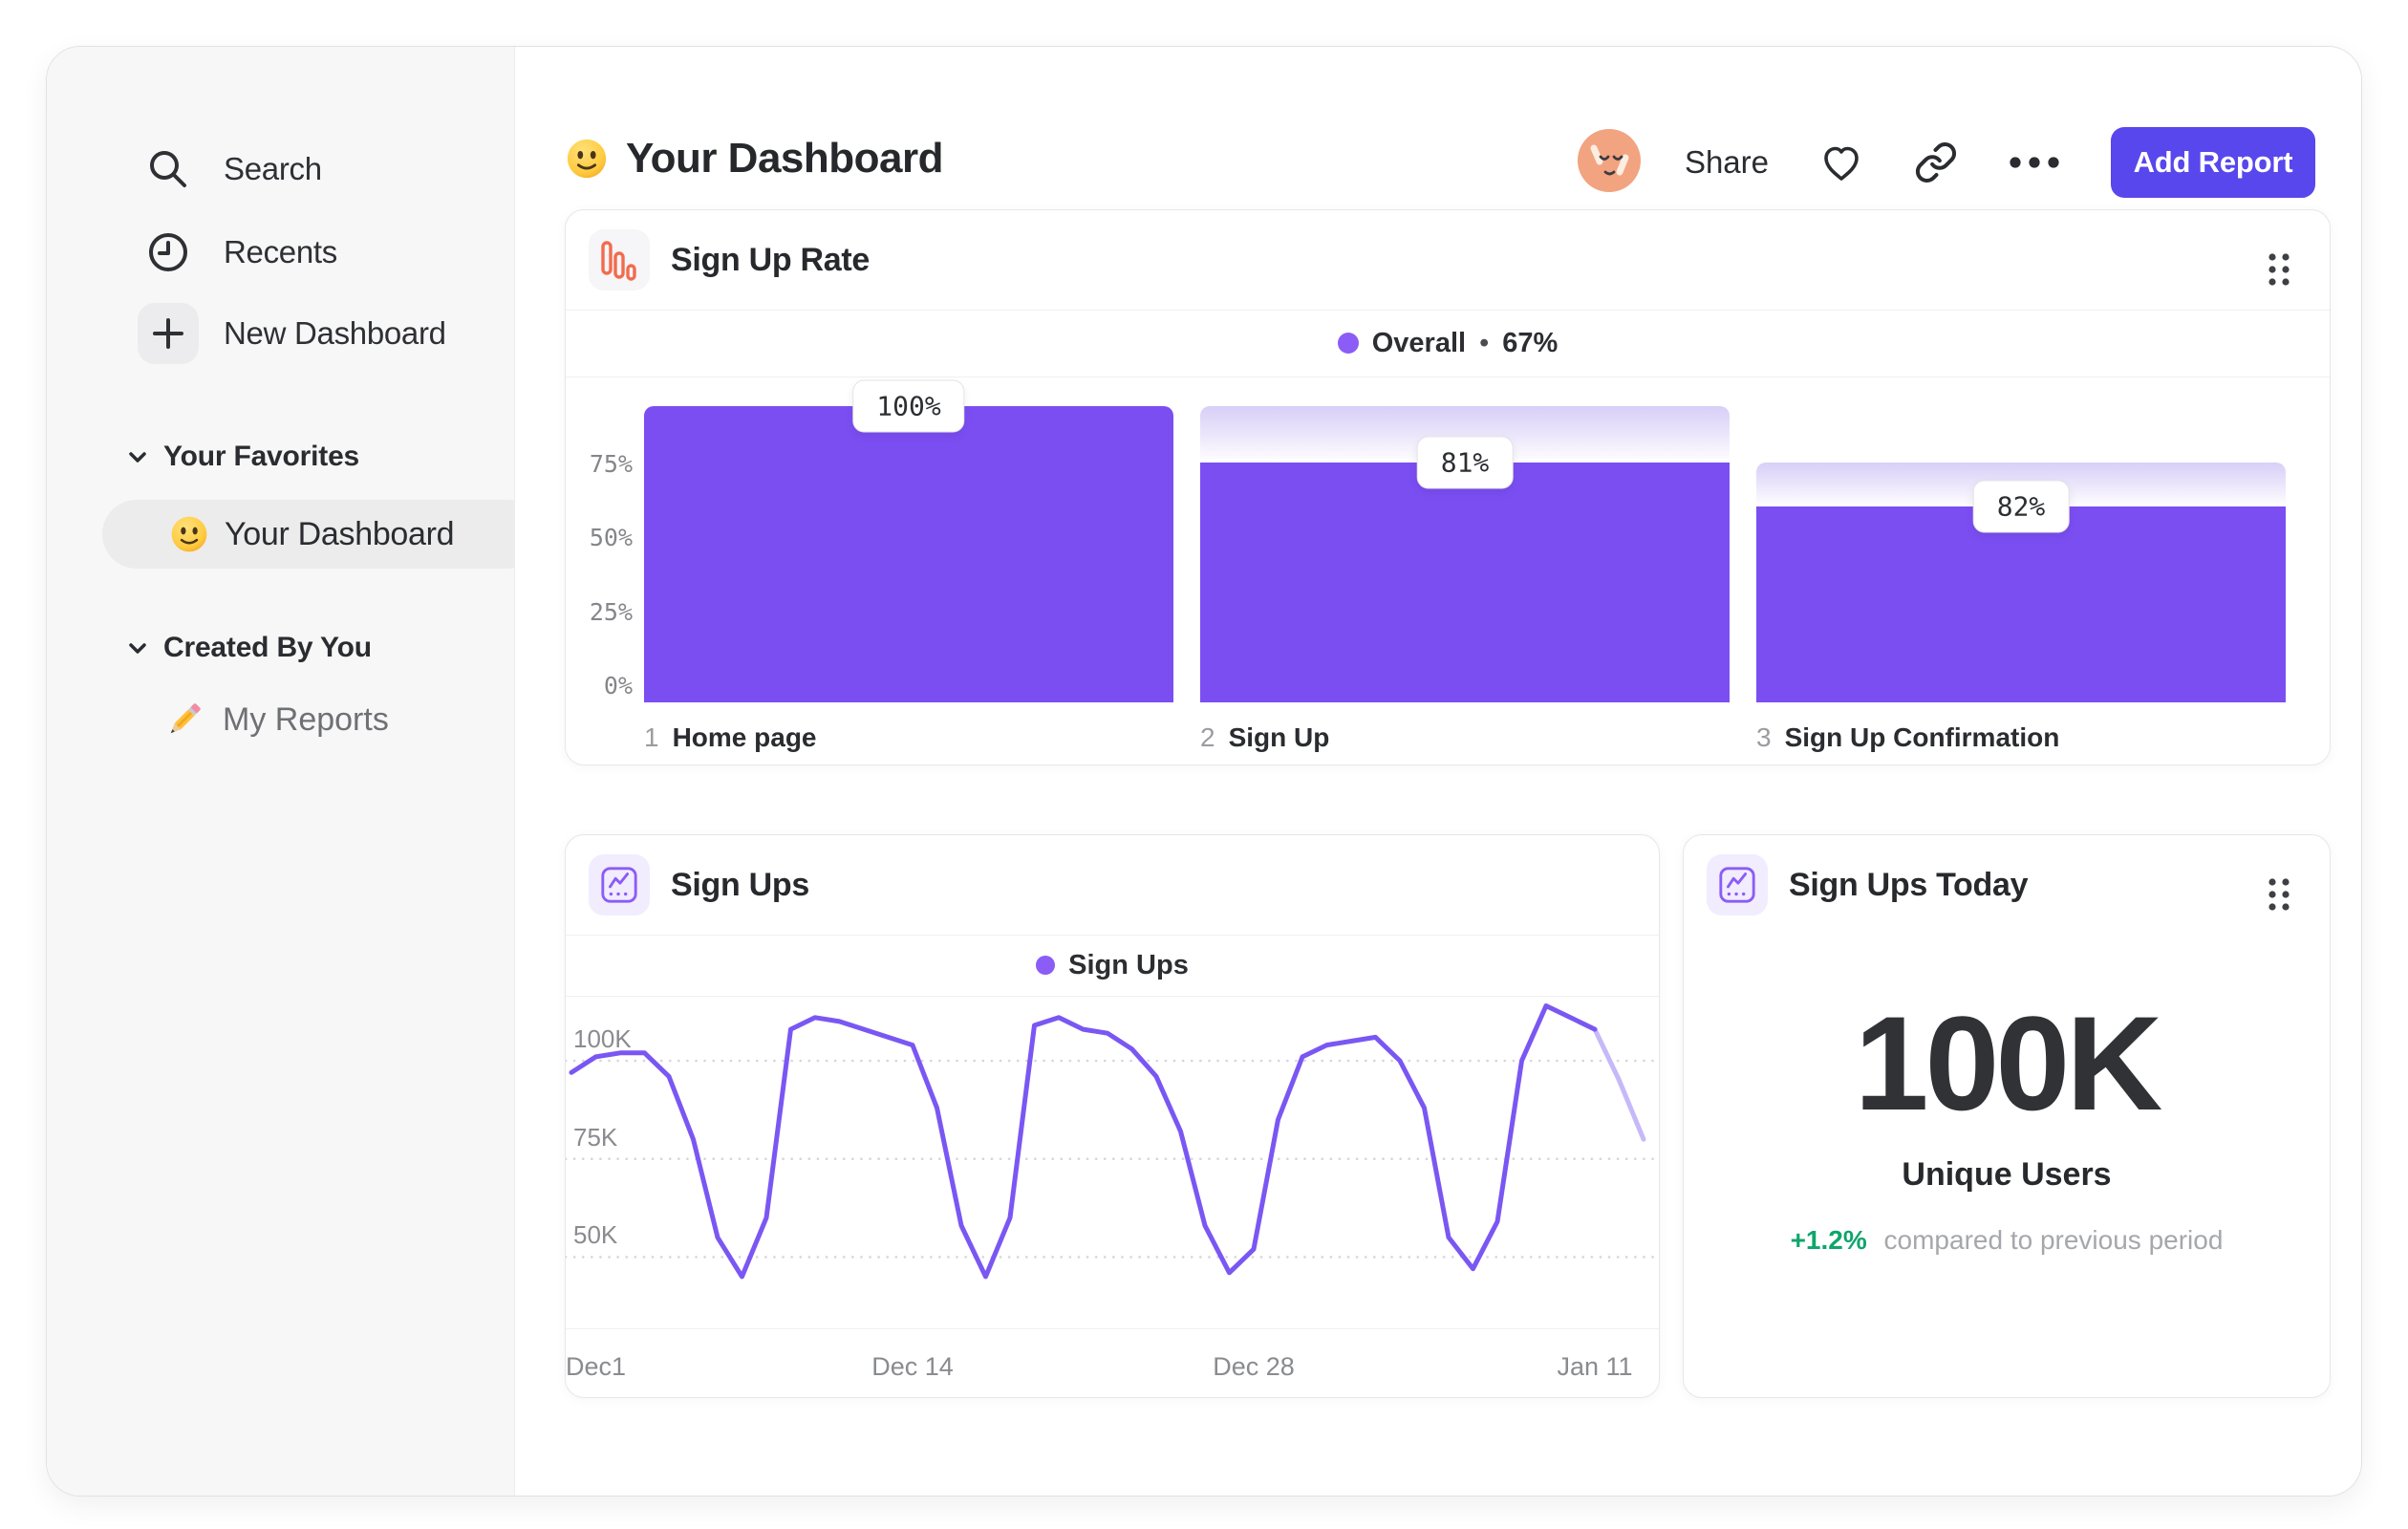 The height and width of the screenshot is (1529, 2408). Describe the element at coordinates (1046, 965) in the screenshot. I see `legend-dot` at that location.